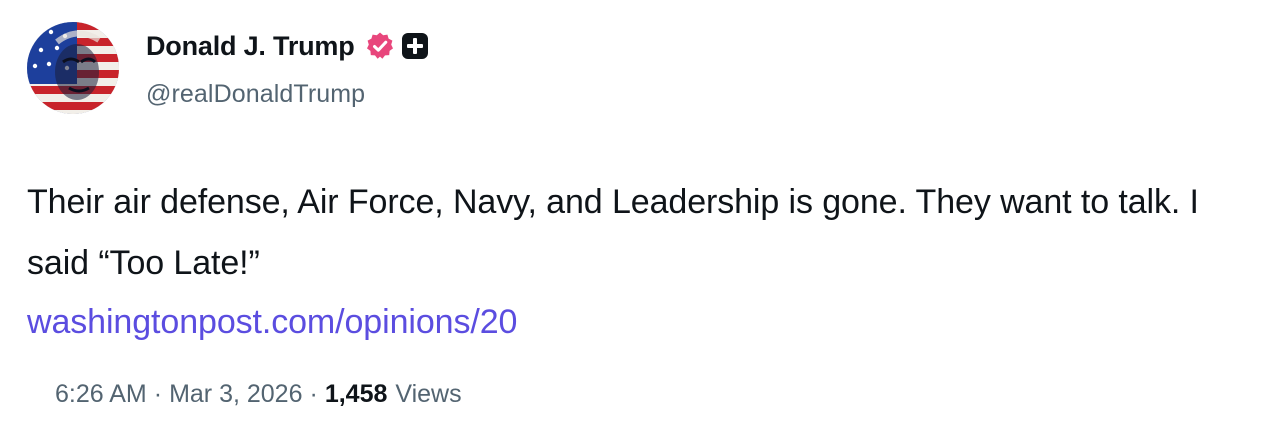  Describe the element at coordinates (415, 46) in the screenshot. I see `plus-badge-icon` at that location.